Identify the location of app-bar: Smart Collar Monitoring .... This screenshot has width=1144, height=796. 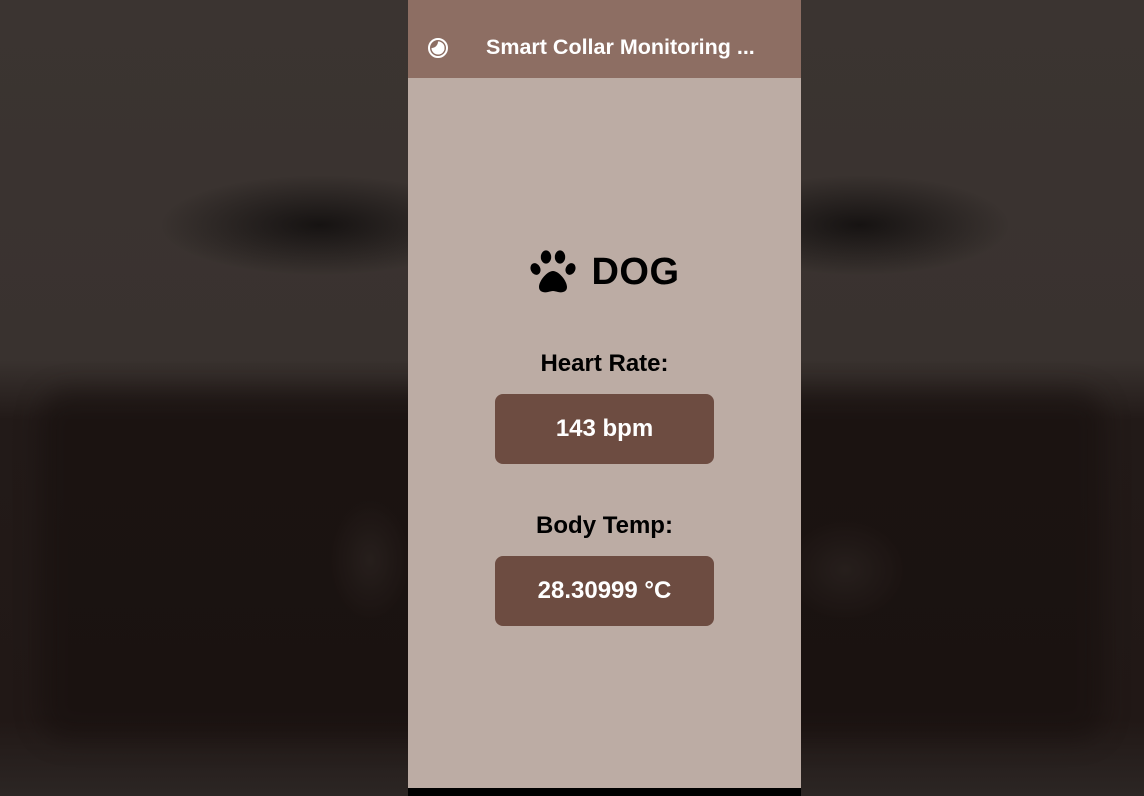
(604, 39).